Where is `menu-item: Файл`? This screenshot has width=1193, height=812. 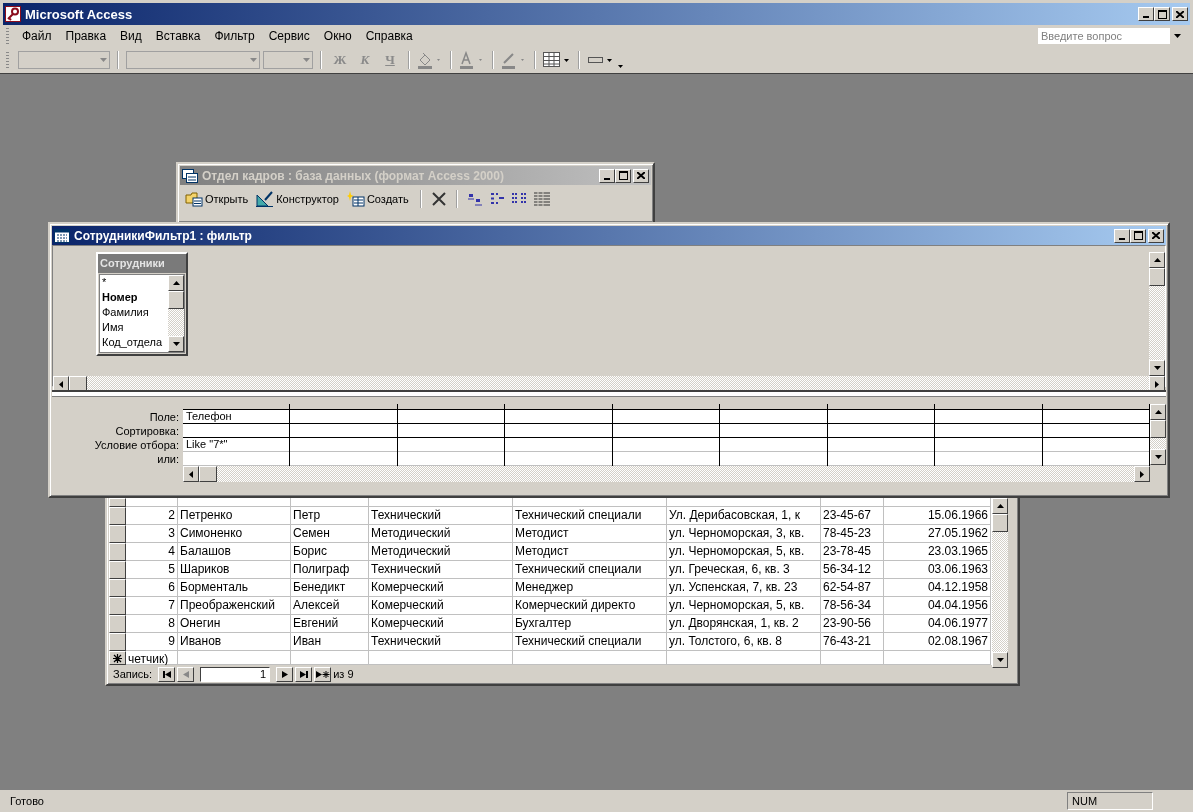
menu-item: Файл is located at coordinates (37, 36).